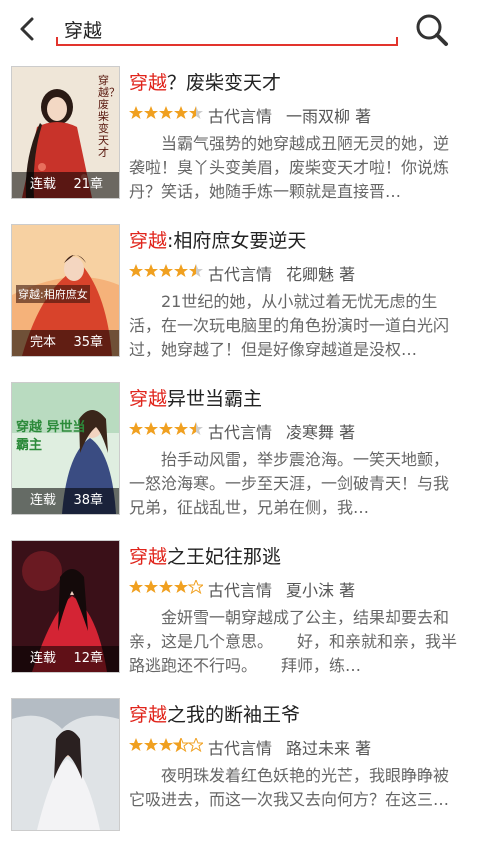 The width and height of the screenshot is (480, 848). What do you see at coordinates (65, 343) in the screenshot?
I see `cover-status-strip: 完本 35章` at bounding box center [65, 343].